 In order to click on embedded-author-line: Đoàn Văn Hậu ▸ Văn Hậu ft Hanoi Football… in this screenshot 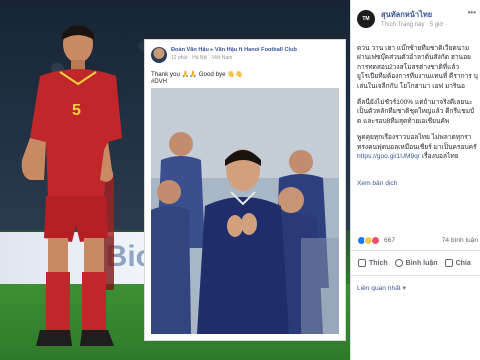, I will do `click(234, 50)`.